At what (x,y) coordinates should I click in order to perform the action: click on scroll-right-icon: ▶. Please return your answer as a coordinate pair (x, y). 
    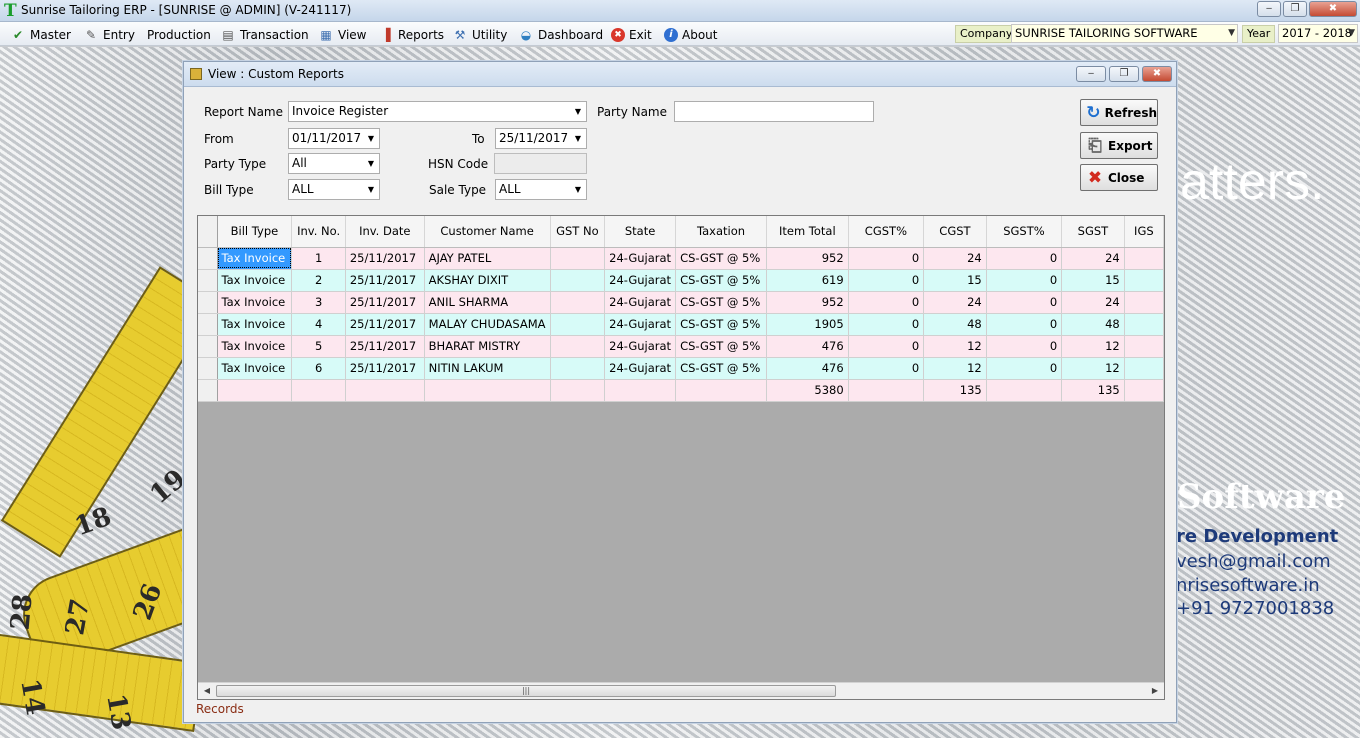
    Looking at the image, I should click on (1155, 691).